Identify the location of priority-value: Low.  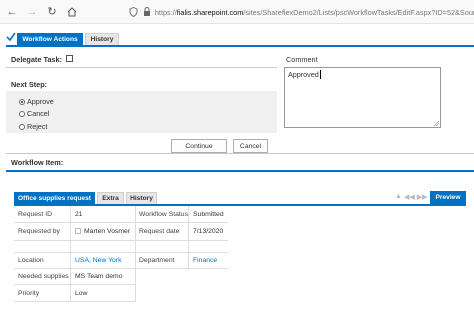
(81, 293).